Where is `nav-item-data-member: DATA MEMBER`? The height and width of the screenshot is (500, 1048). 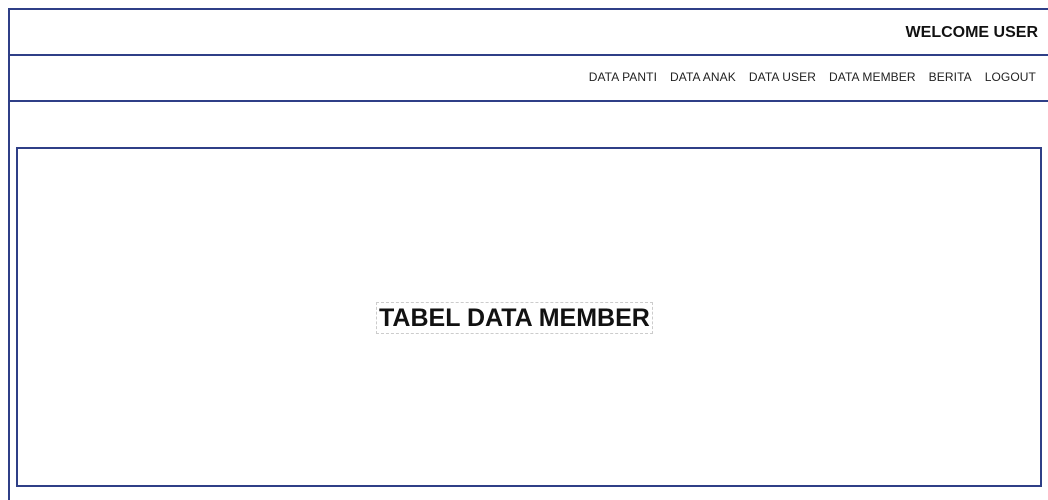 nav-item-data-member: DATA MEMBER is located at coordinates (872, 77).